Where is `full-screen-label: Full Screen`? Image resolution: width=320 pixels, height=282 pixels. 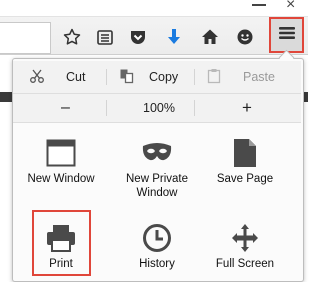 full-screen-label: Full Screen is located at coordinates (245, 264).